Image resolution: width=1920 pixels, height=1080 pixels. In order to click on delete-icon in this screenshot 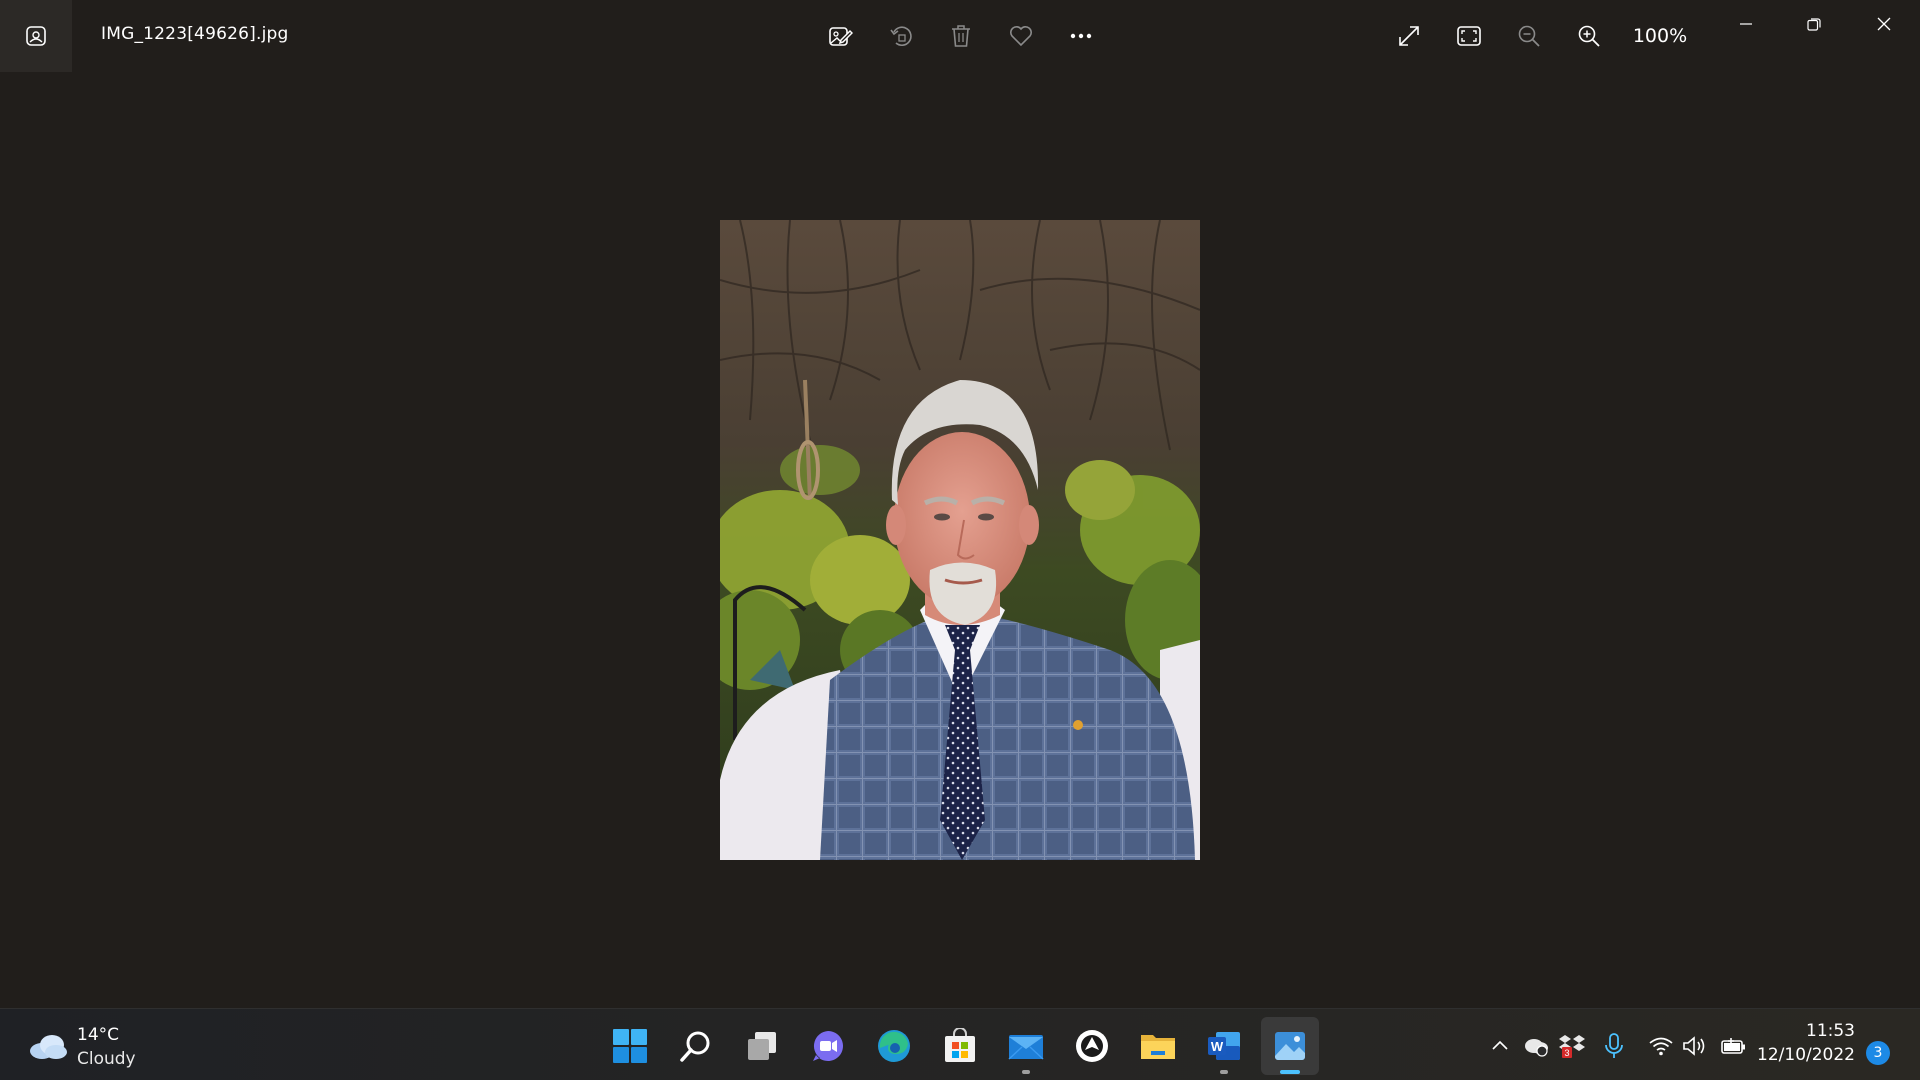, I will do `click(961, 36)`.